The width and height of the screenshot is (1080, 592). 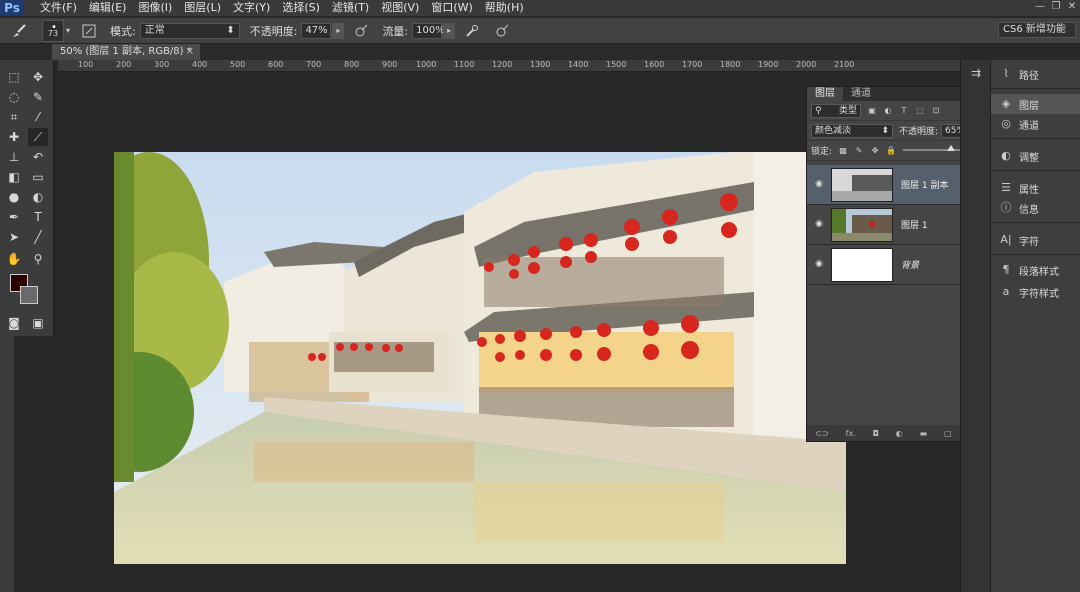 I want to click on brush-tool-preset-icon, so click(x=19, y=31).